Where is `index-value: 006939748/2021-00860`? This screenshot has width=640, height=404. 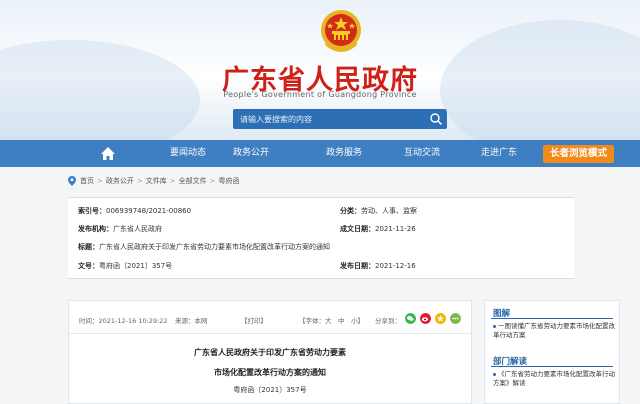
index-value: 006939748/2021-00860 is located at coordinates (149, 211).